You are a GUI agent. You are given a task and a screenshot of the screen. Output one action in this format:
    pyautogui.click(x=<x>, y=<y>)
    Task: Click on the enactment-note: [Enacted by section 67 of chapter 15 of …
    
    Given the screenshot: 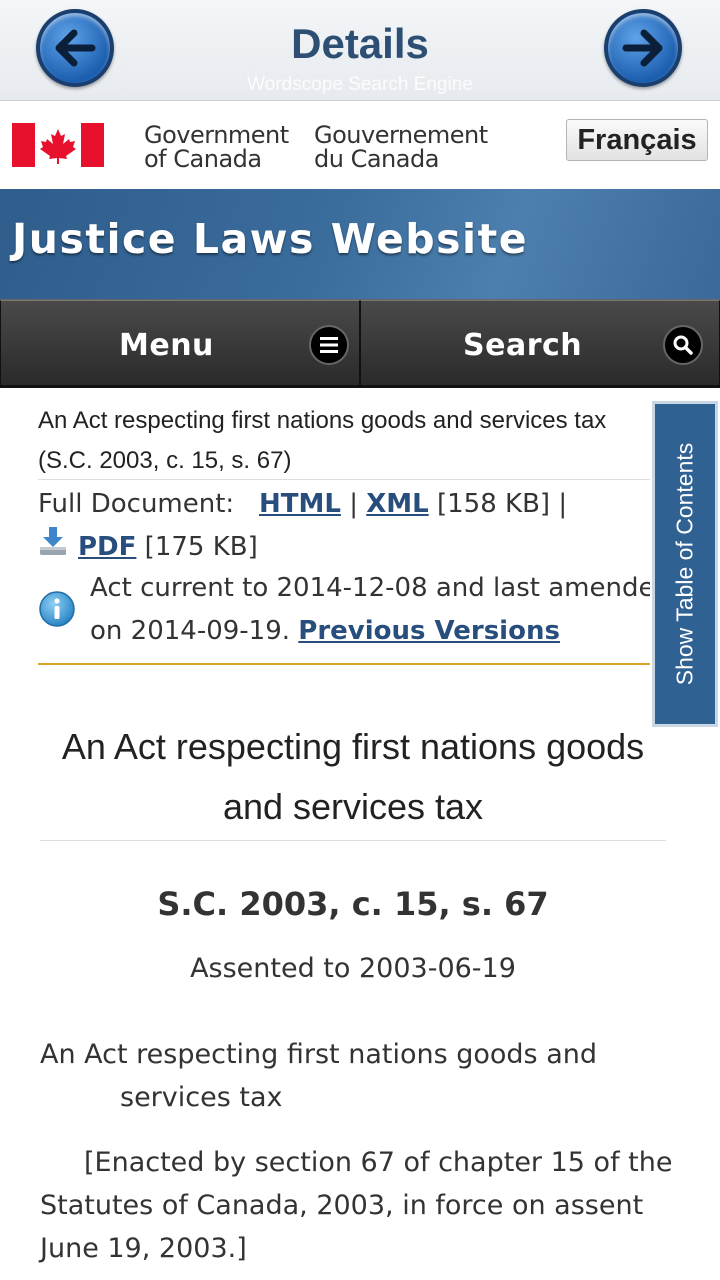 What is the action you would take?
    pyautogui.click(x=356, y=1205)
    